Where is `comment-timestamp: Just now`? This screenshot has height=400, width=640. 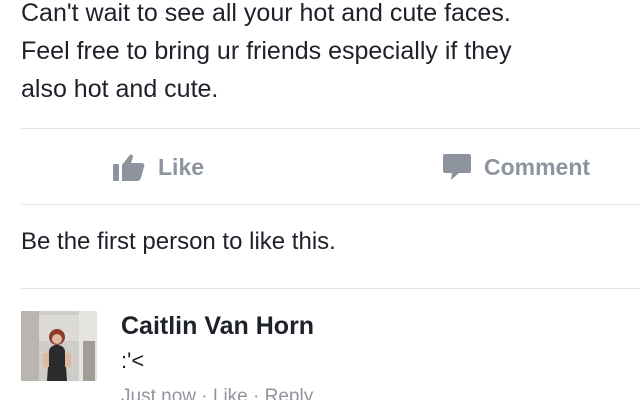 comment-timestamp: Just now is located at coordinates (158, 393).